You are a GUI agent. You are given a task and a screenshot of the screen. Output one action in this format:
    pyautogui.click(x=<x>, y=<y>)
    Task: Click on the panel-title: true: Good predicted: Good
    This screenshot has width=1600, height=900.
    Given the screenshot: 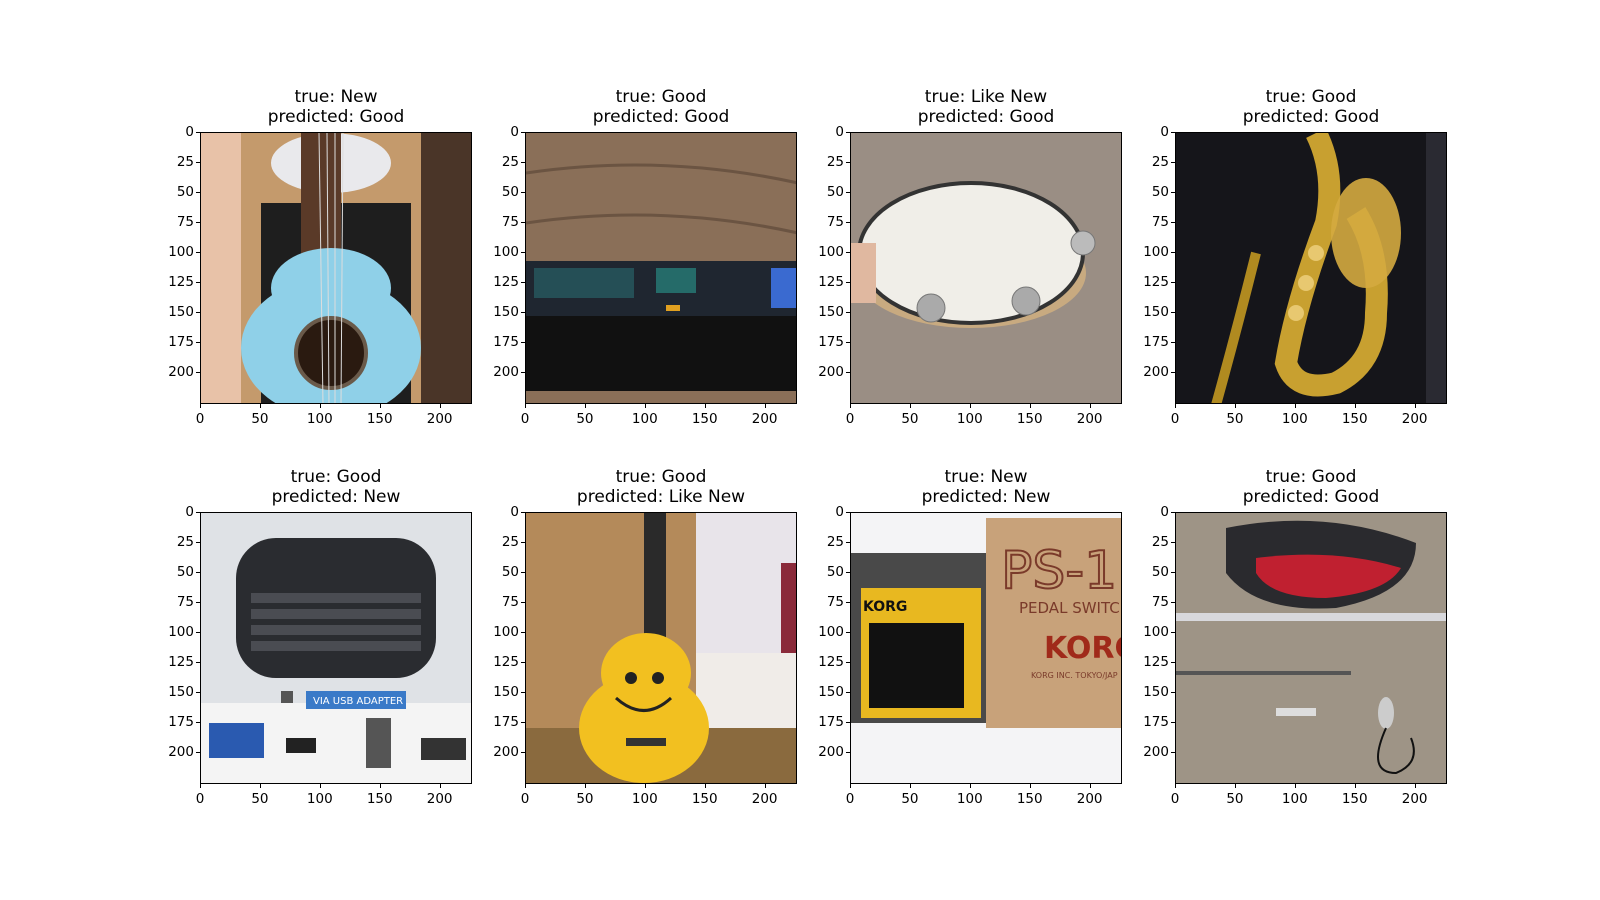 What is the action you would take?
    pyautogui.click(x=661, y=107)
    